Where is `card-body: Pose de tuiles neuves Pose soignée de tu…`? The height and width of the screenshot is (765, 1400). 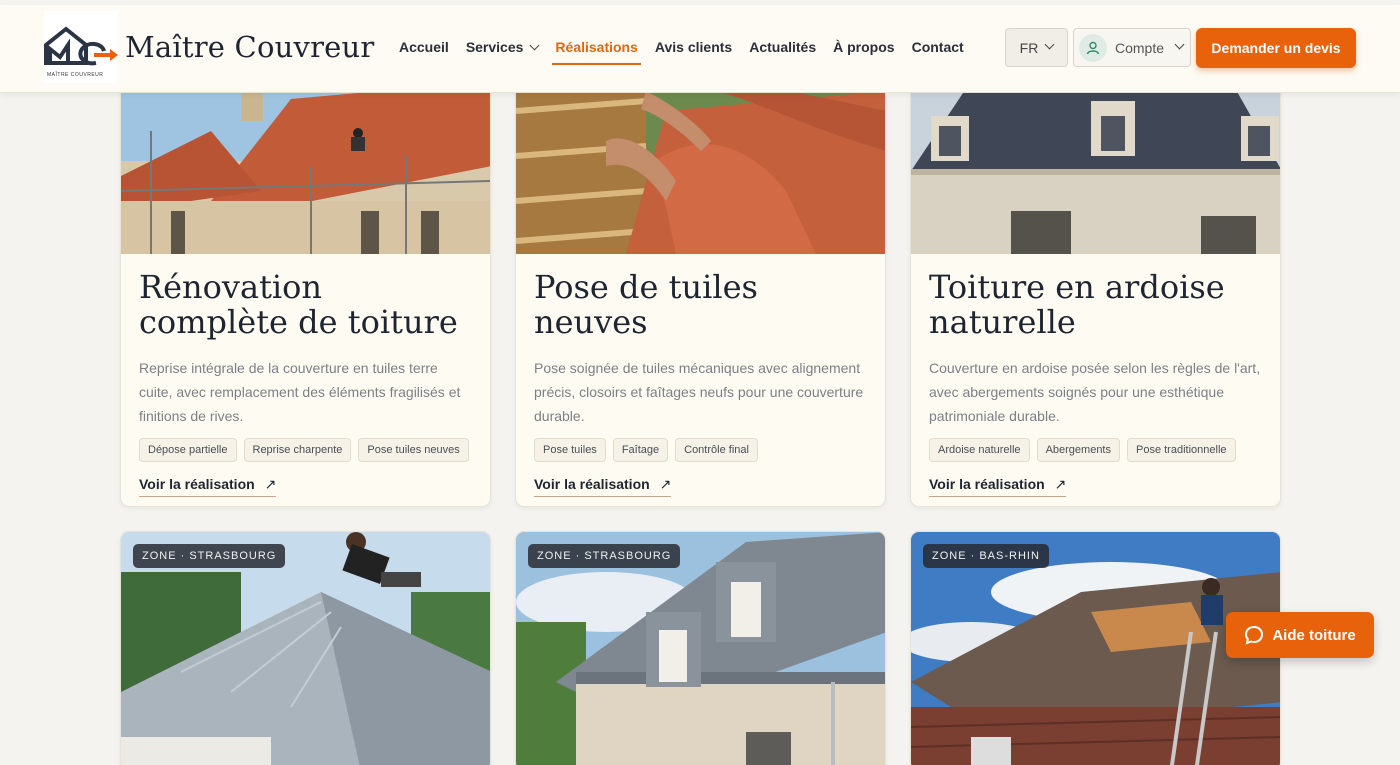 card-body: Pose de tuiles neuves Pose soignée de tu… is located at coordinates (700, 375).